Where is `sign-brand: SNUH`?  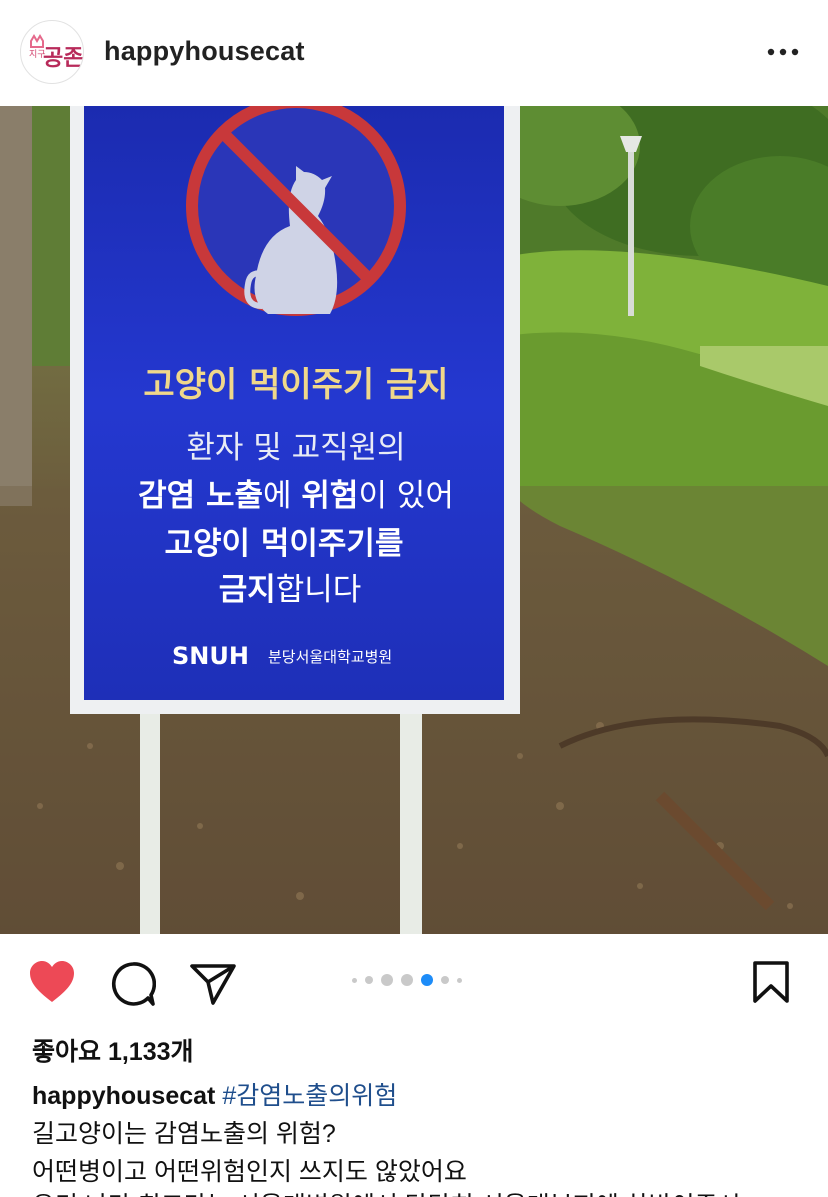 sign-brand: SNUH is located at coordinates (210, 656).